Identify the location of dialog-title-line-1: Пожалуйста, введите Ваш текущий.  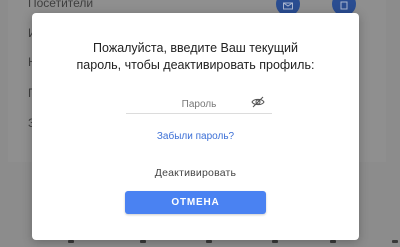
(195, 48).